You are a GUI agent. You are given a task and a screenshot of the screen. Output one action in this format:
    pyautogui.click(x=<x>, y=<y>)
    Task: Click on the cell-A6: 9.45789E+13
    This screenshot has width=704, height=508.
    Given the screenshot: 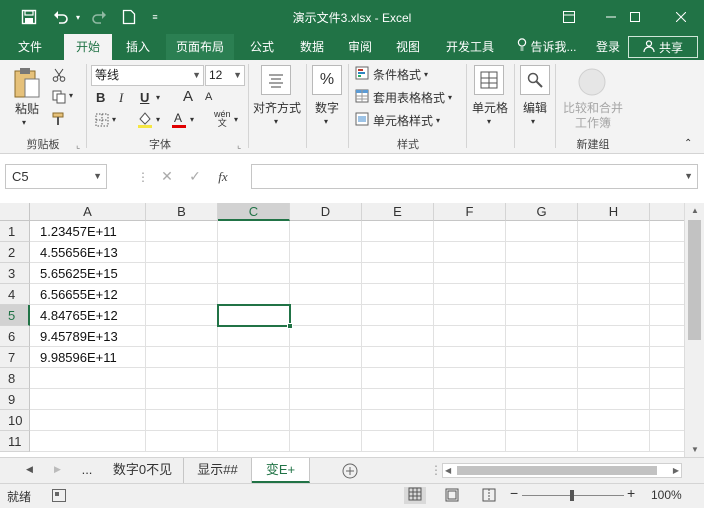 What is the action you would take?
    pyautogui.click(x=88, y=336)
    